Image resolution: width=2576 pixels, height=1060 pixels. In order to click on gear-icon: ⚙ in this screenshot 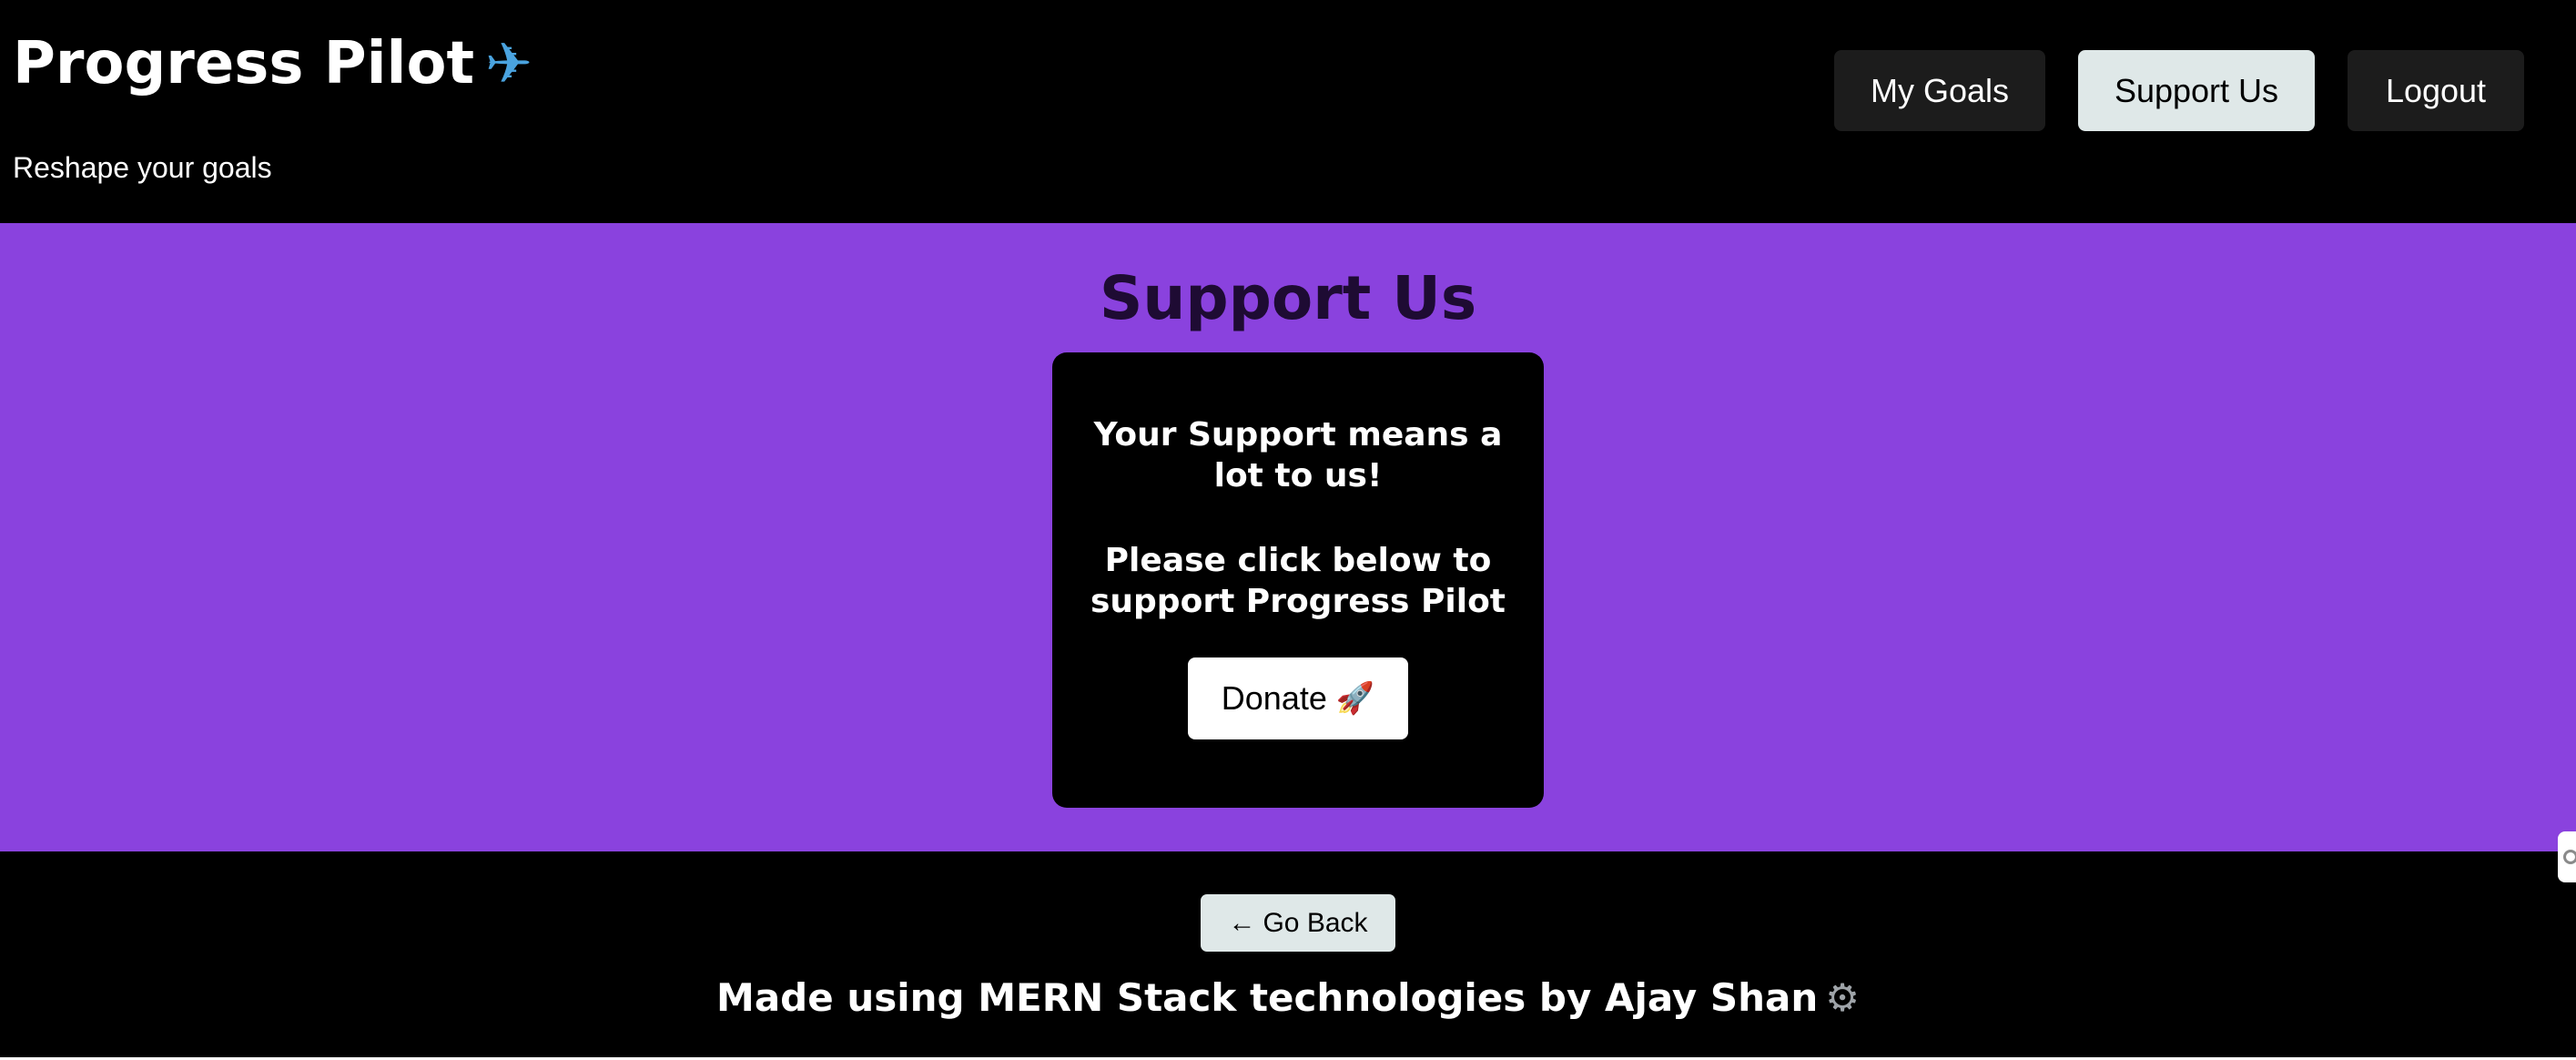, I will do `click(1842, 997)`.